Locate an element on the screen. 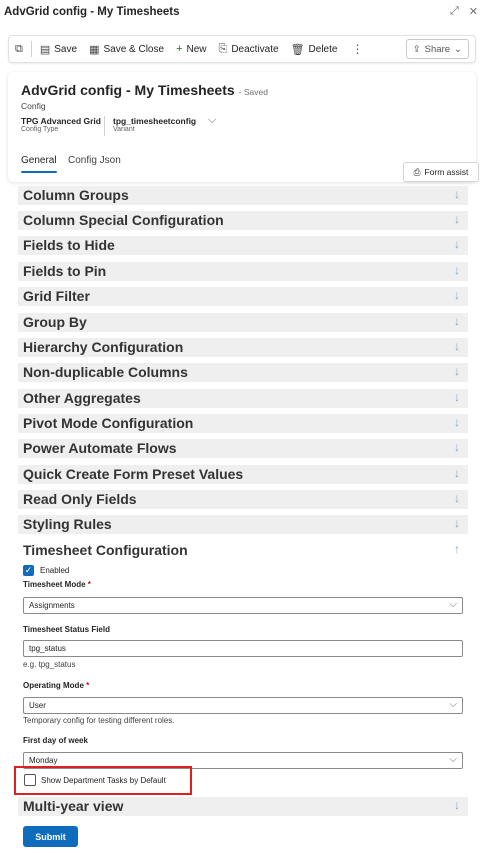  deactivate-button: ⎘ Deactivate is located at coordinates (249, 49).